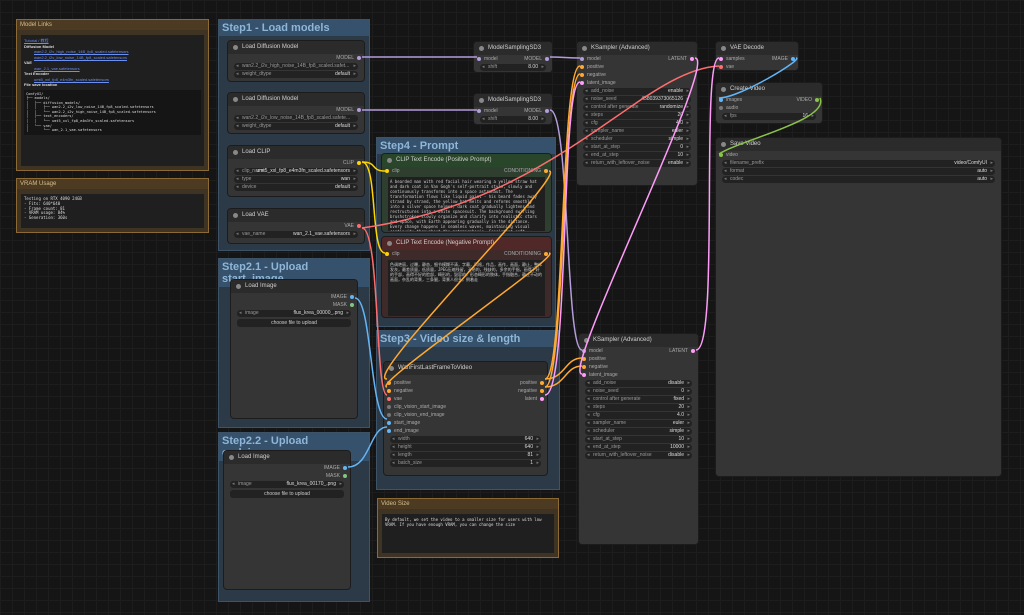 The width and height of the screenshot is (1024, 615). Describe the element at coordinates (294, 313) in the screenshot. I see `image-widget: image flux_krea_00000_.png` at that location.